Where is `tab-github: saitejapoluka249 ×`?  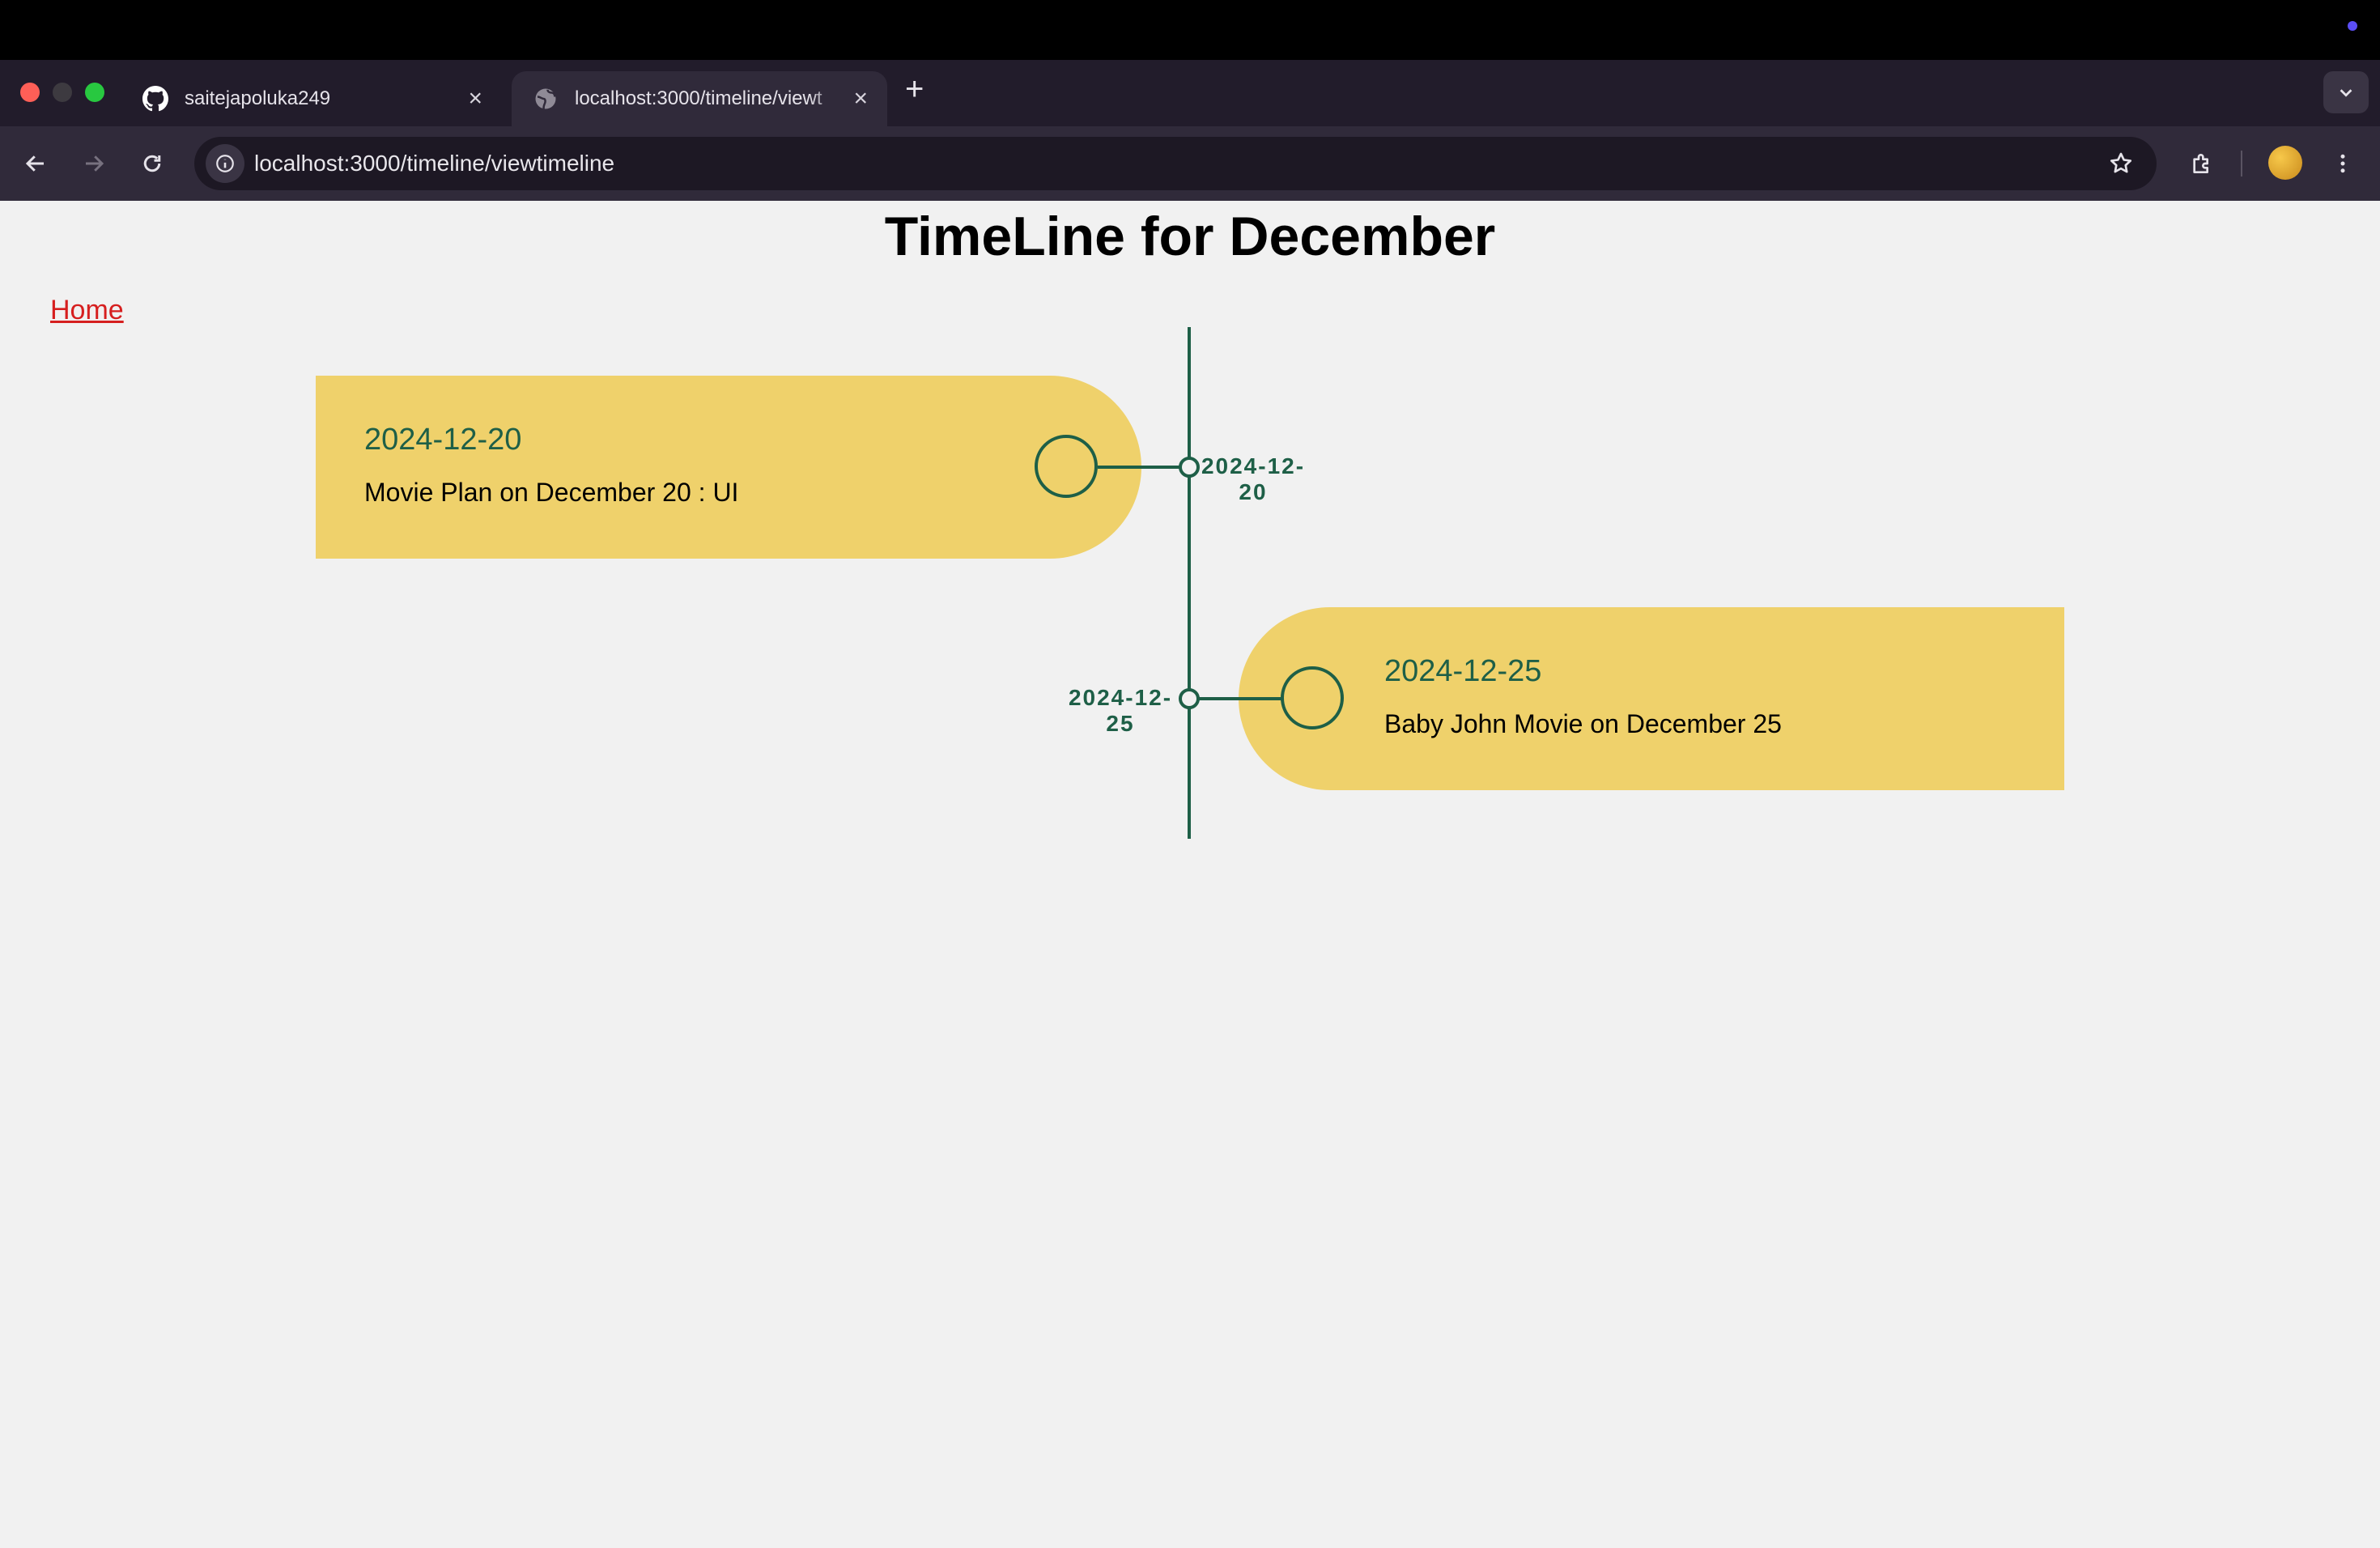 tab-github: saitejapoluka249 × is located at coordinates (311, 99).